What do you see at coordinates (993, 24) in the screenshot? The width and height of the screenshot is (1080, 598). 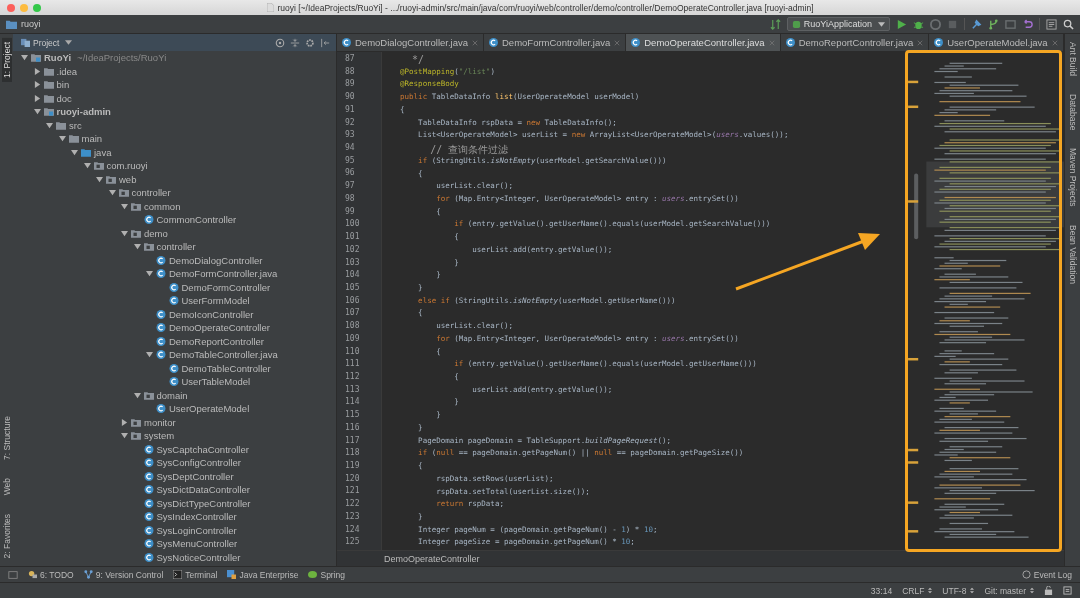 I see `branch-icon` at bounding box center [993, 24].